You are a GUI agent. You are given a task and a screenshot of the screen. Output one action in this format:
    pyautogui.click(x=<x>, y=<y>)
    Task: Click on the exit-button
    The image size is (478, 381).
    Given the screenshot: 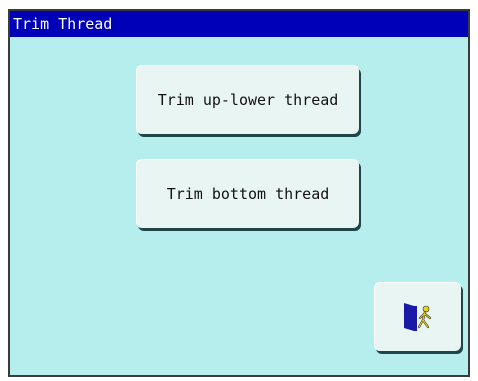 What is the action you would take?
    pyautogui.click(x=417, y=316)
    